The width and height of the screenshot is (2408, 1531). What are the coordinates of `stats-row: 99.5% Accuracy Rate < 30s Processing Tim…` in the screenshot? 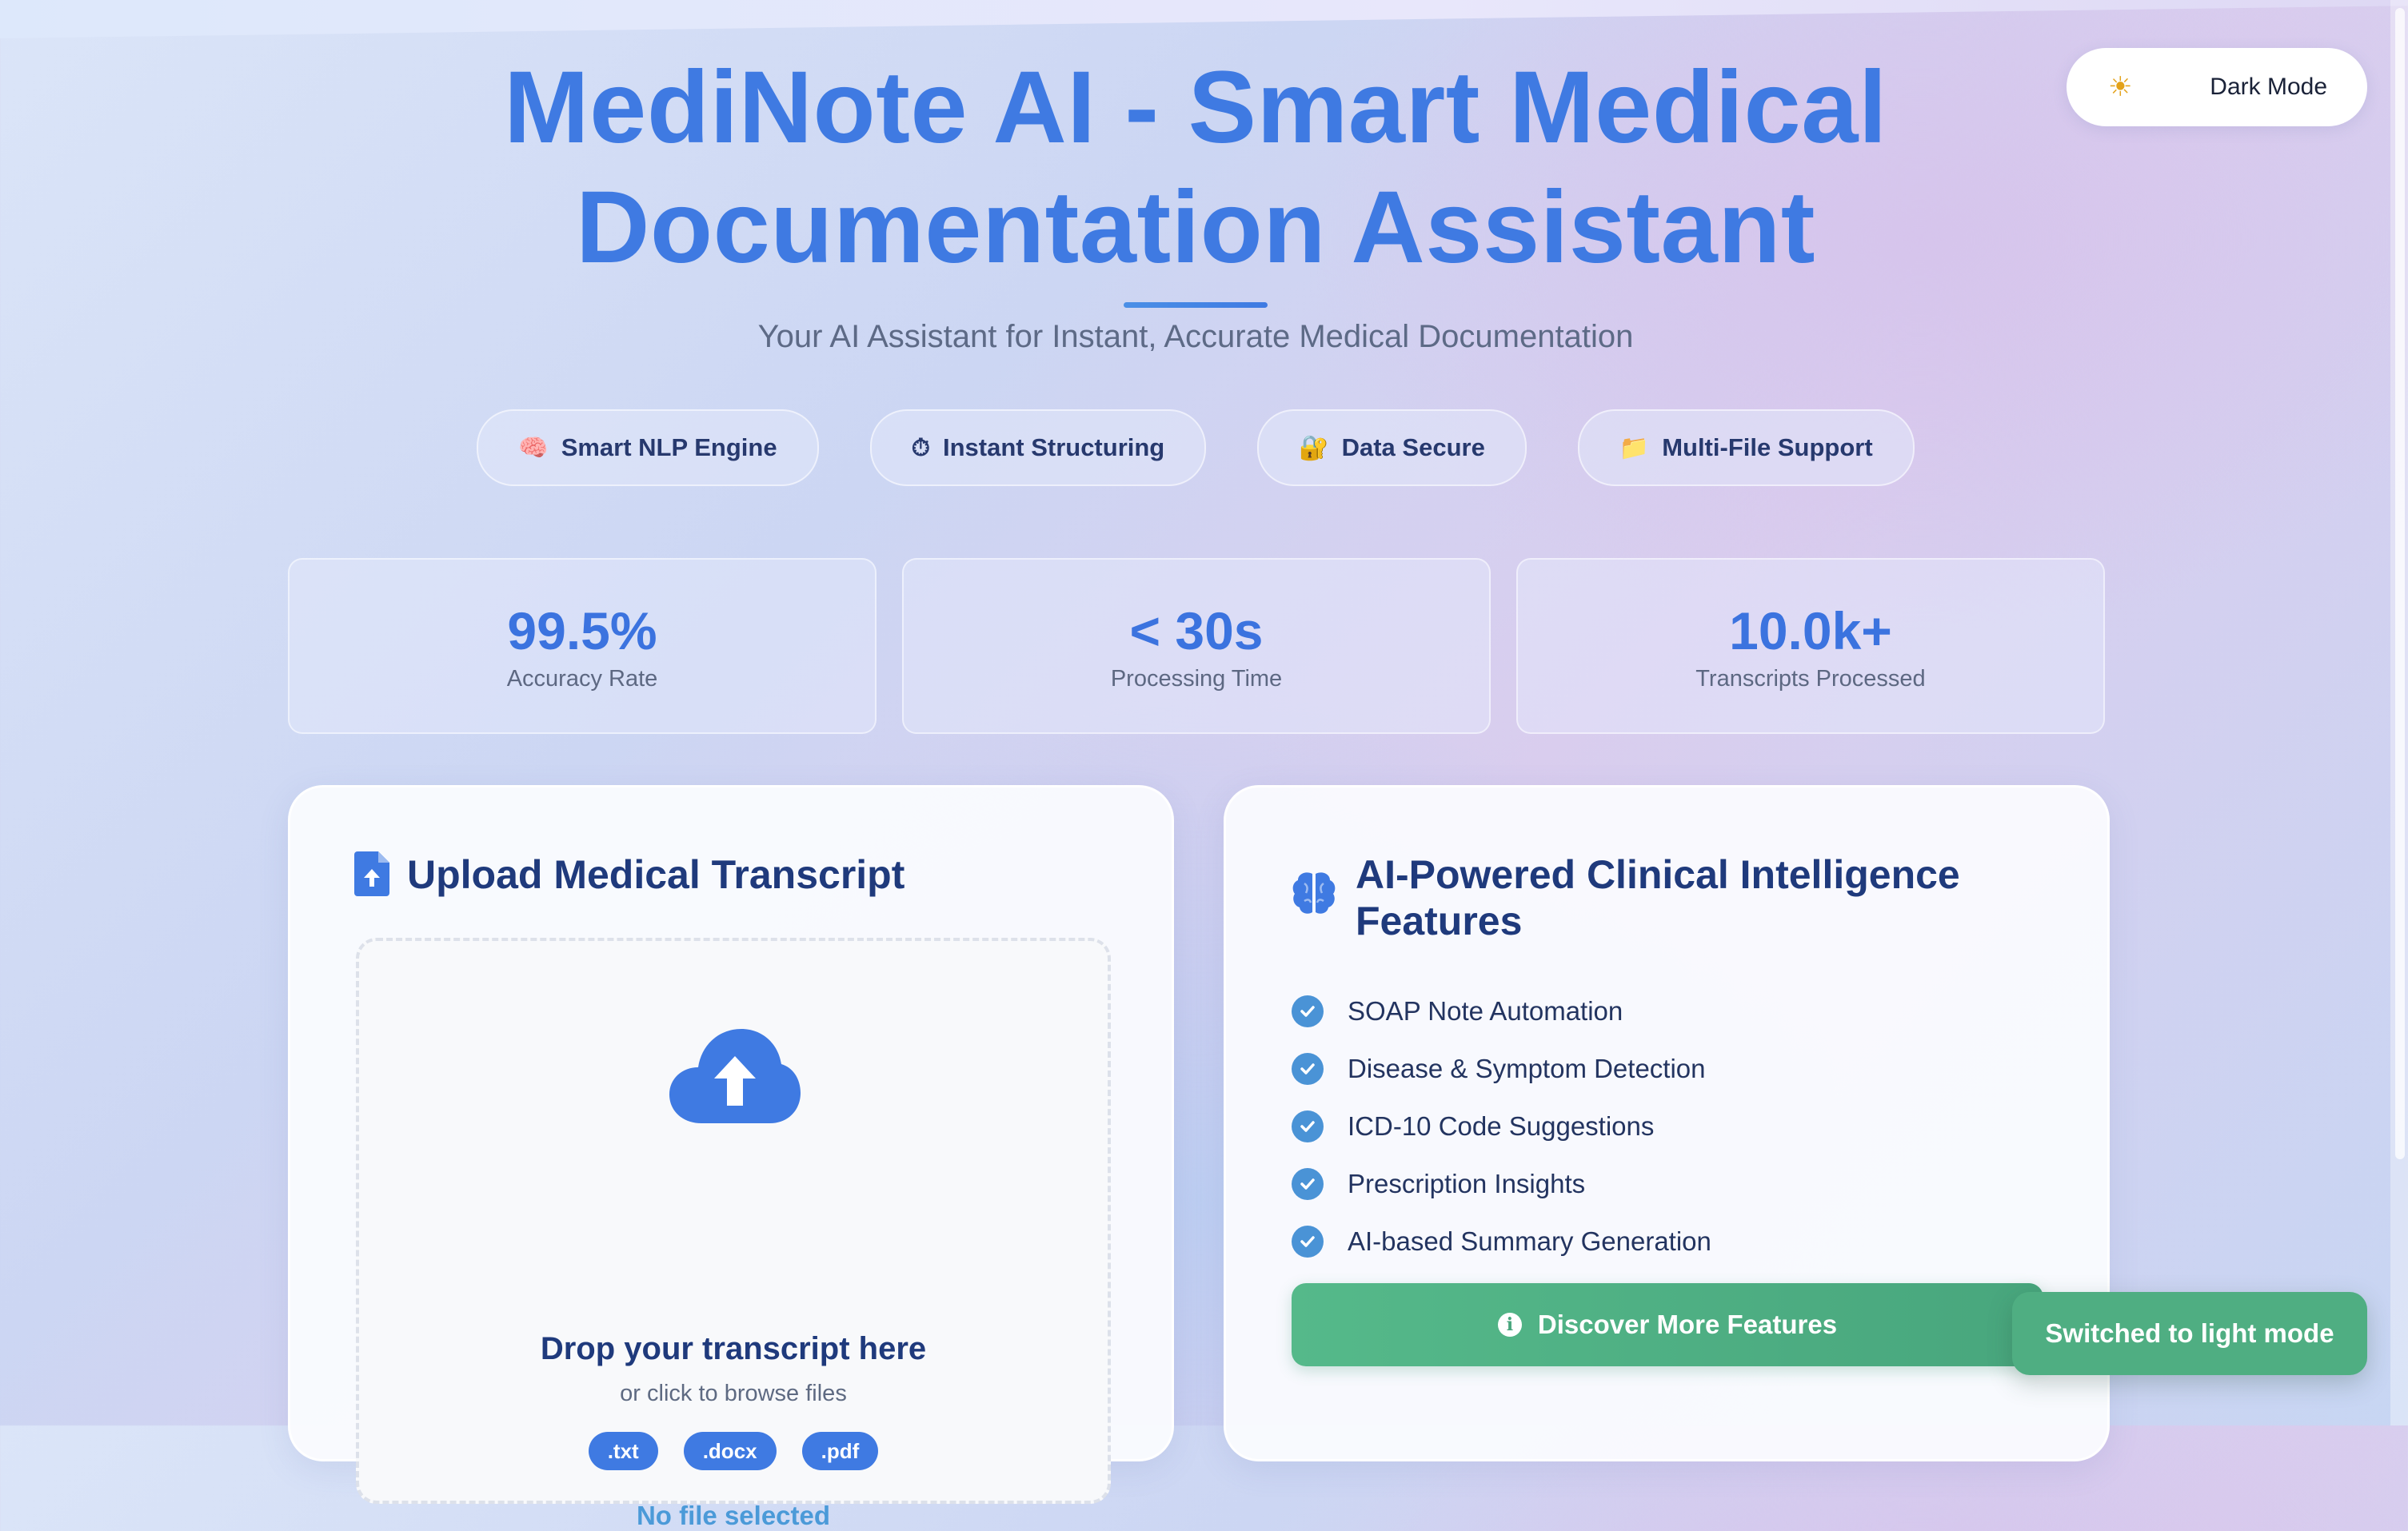 It's located at (1196, 646).